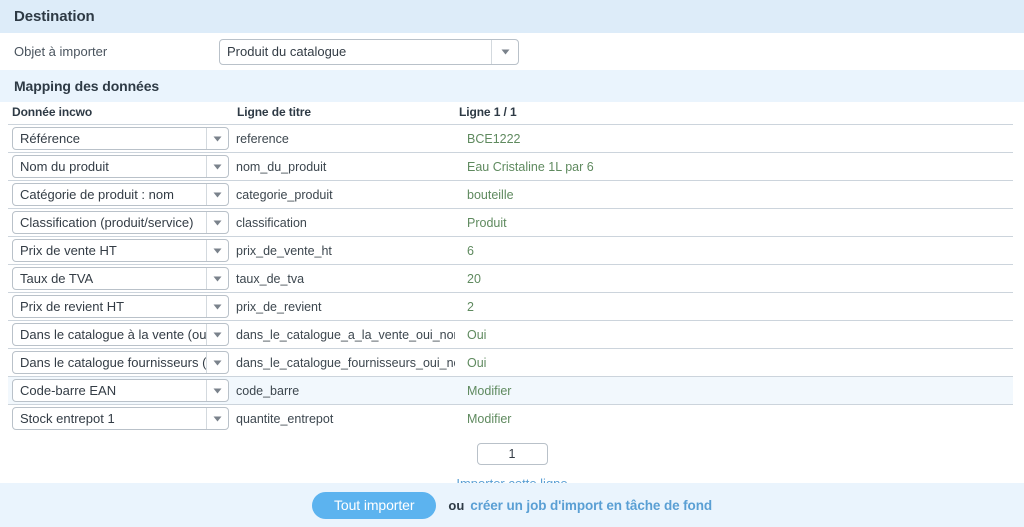 This screenshot has width=1024, height=527. I want to click on source-field-select: Dans le catalogue à la vente (oui/non), so click(120, 334).